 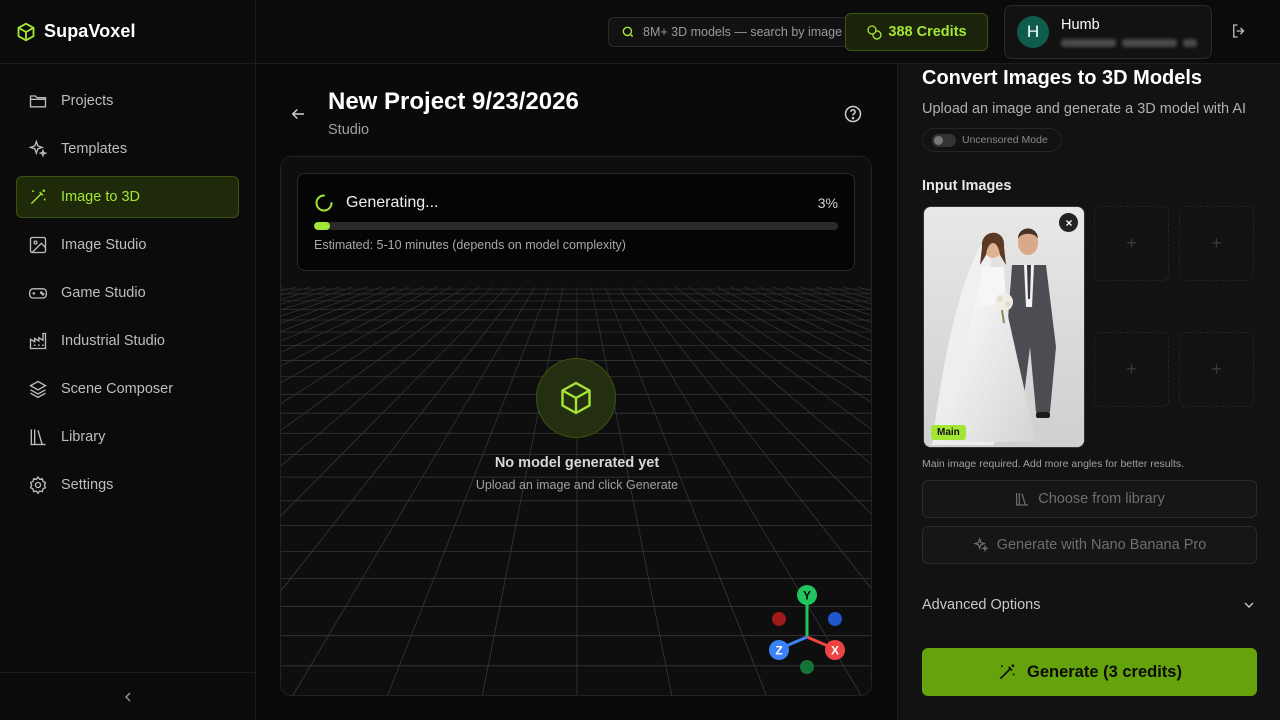 What do you see at coordinates (127, 101) in the screenshot?
I see `sidebar-item-projects: Projects` at bounding box center [127, 101].